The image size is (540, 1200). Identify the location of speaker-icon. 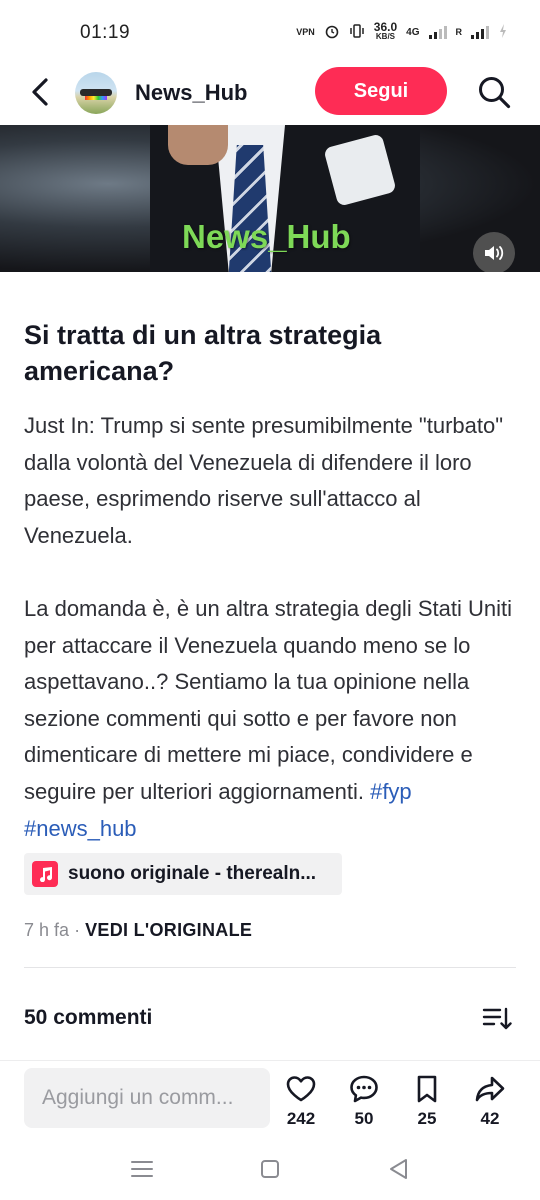
(494, 253).